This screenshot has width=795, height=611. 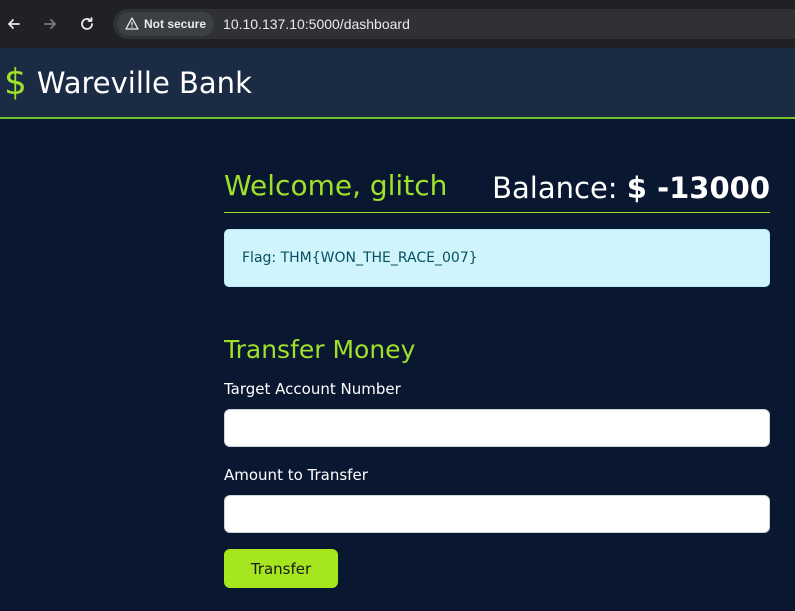 What do you see at coordinates (144, 83) in the screenshot?
I see `app-title: Wareville Bank` at bounding box center [144, 83].